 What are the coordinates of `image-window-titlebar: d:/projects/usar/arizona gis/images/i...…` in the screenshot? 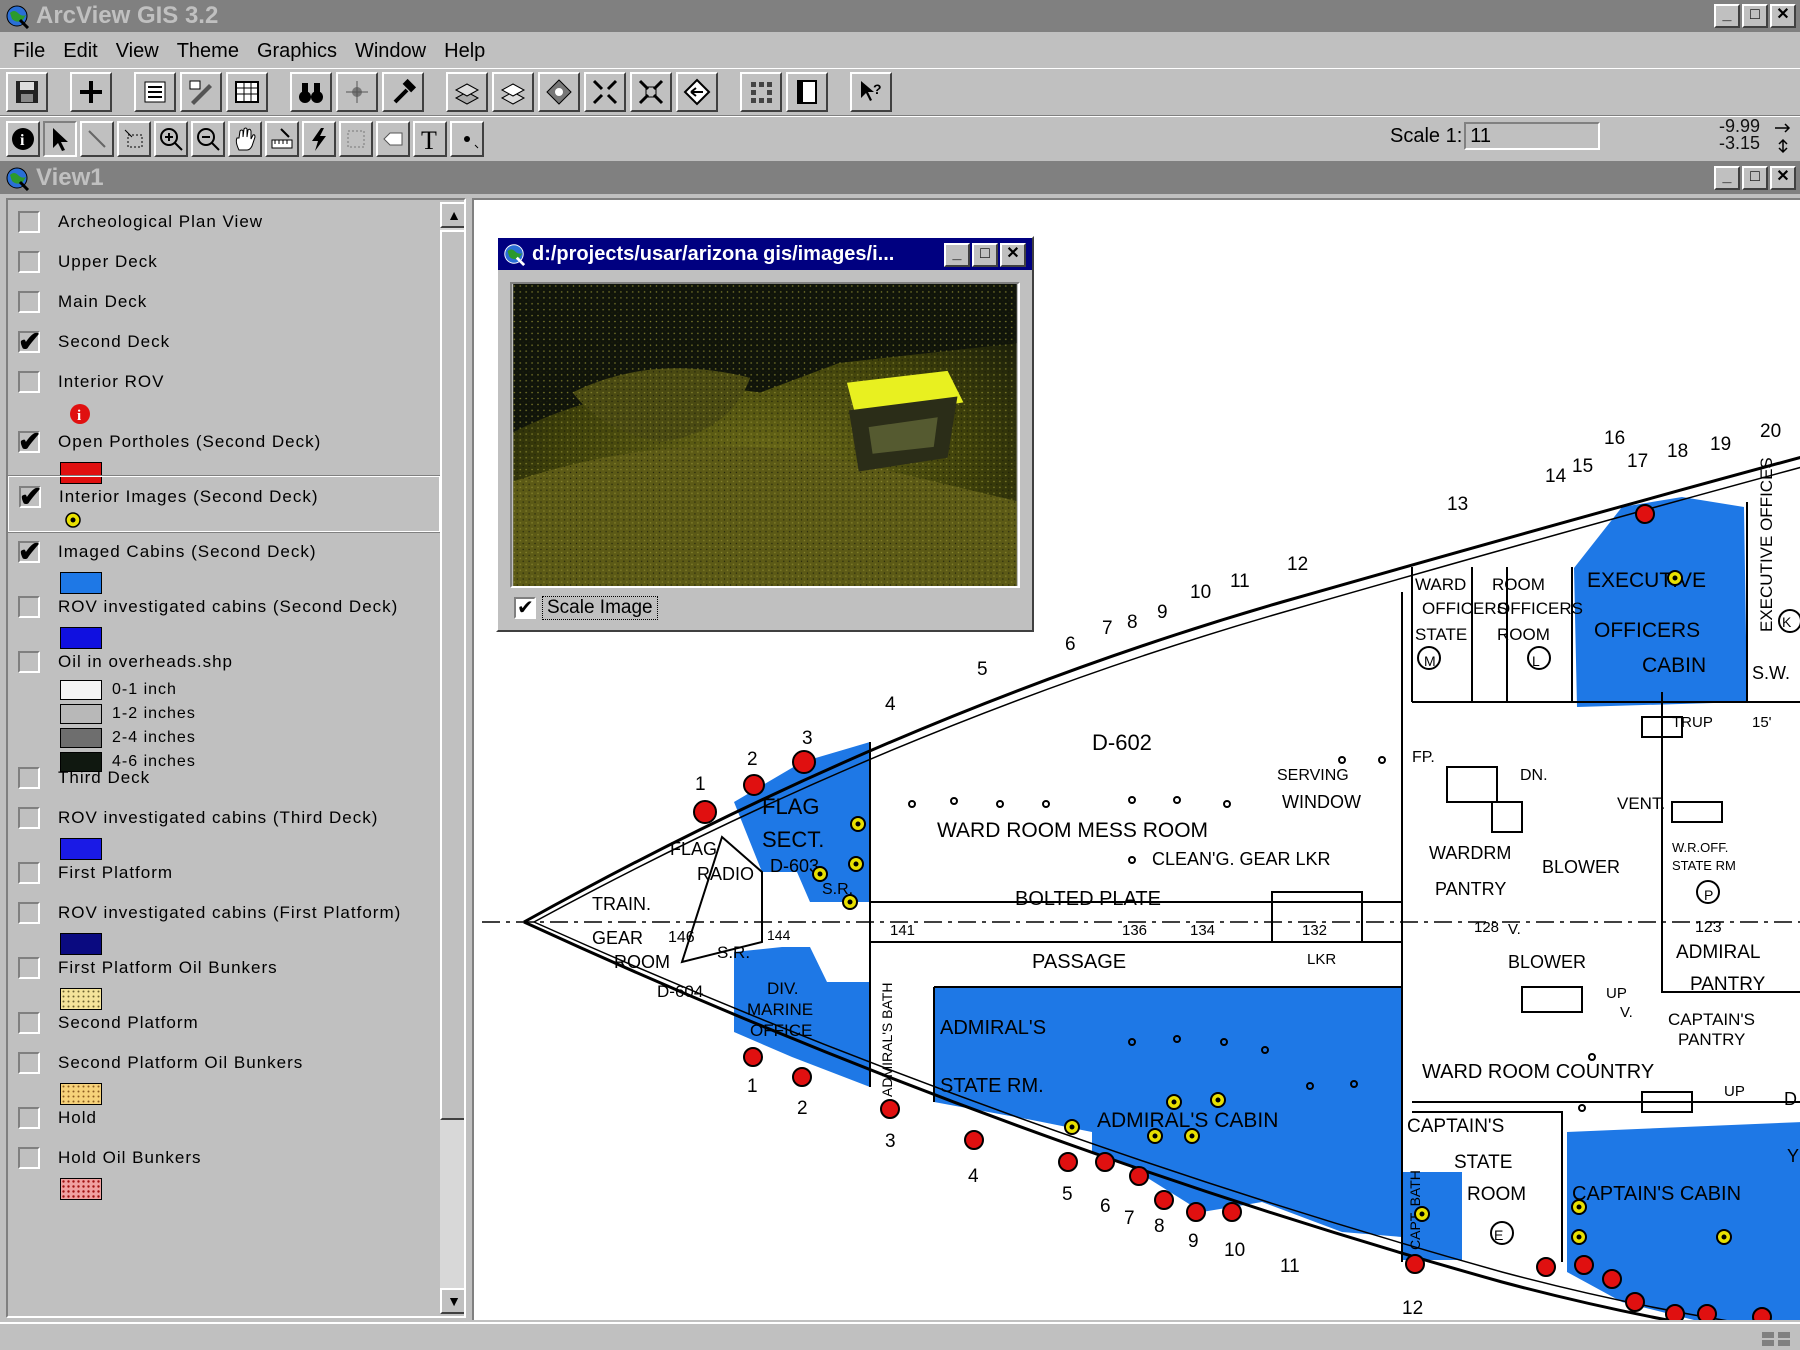 It's located at (765, 254).